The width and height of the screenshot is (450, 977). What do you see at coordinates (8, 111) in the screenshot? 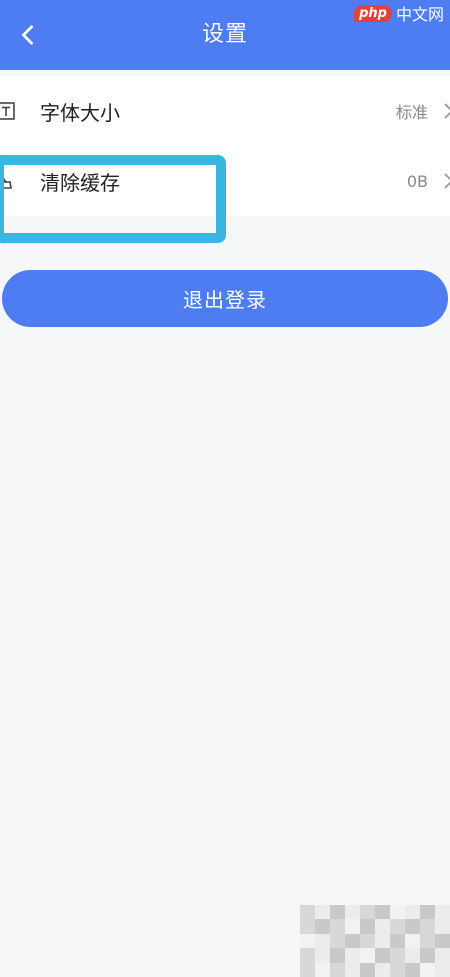
I see `text-size-icon` at bounding box center [8, 111].